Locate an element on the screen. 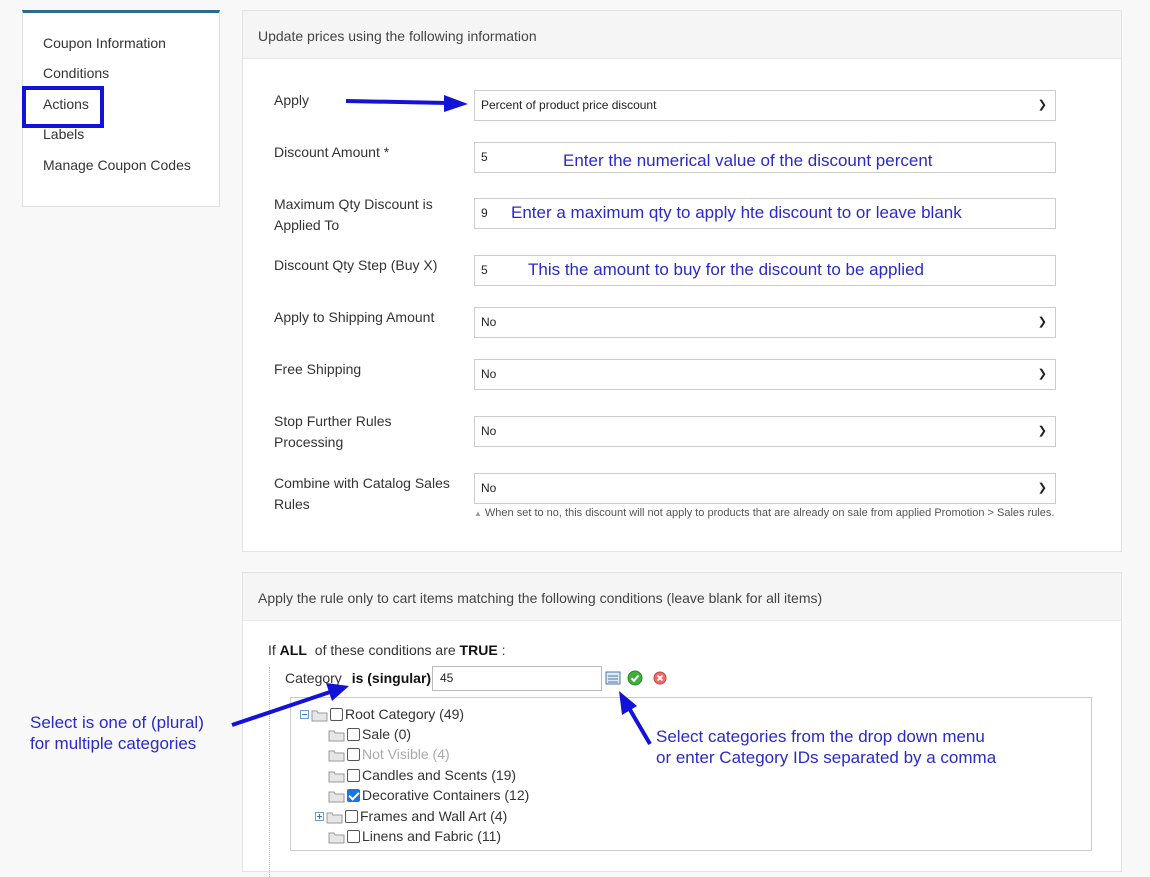 Image resolution: width=1150 pixels, height=877 pixels. if-text: If is located at coordinates (272, 650).